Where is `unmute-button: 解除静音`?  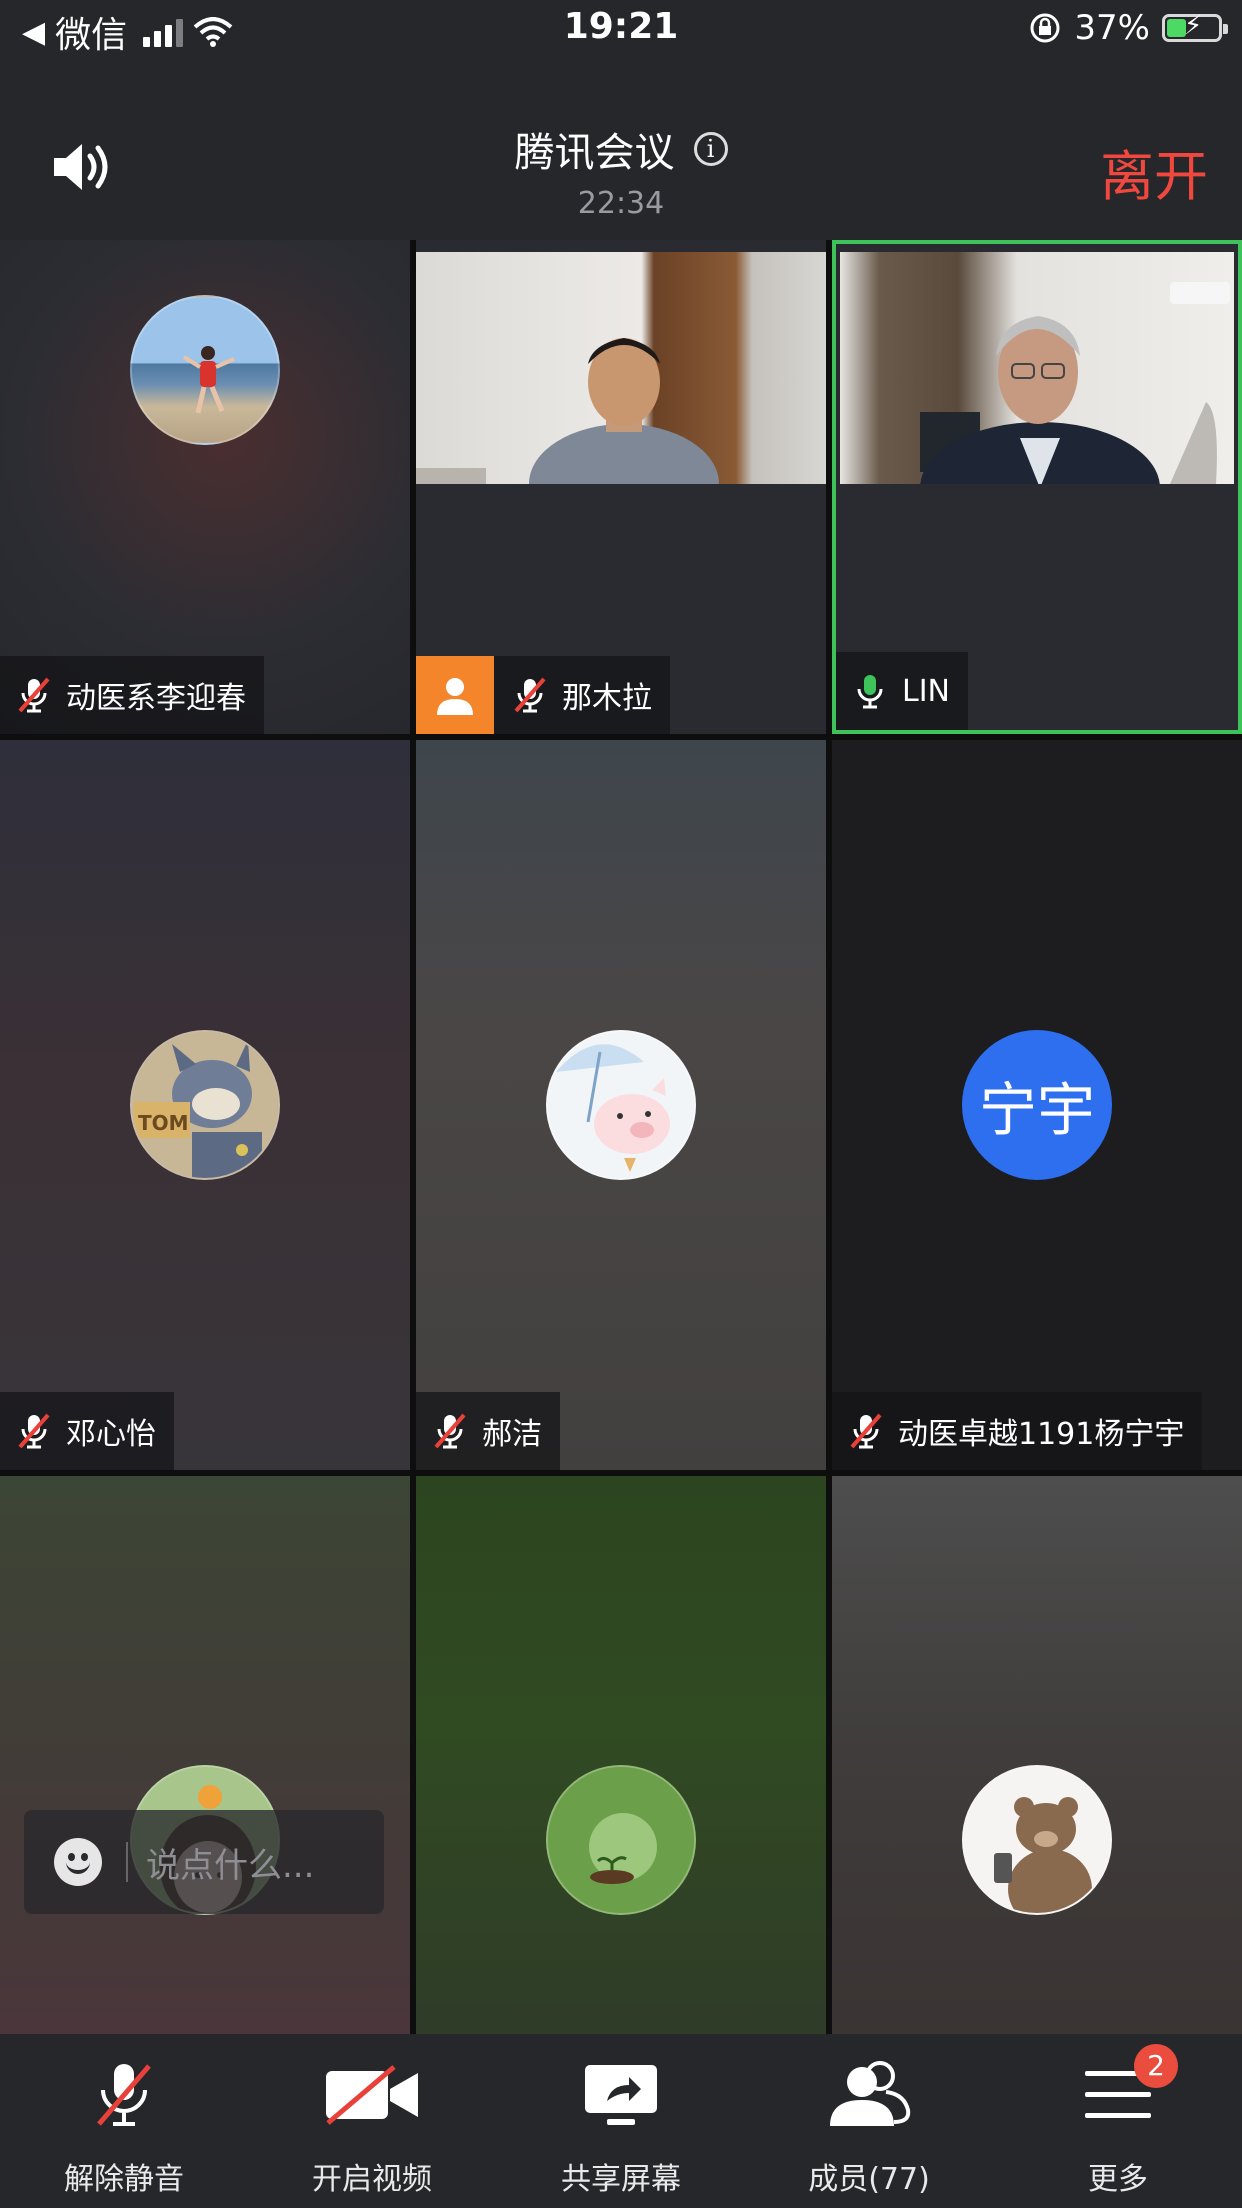
unmute-button: 解除静音 is located at coordinates (124, 2121).